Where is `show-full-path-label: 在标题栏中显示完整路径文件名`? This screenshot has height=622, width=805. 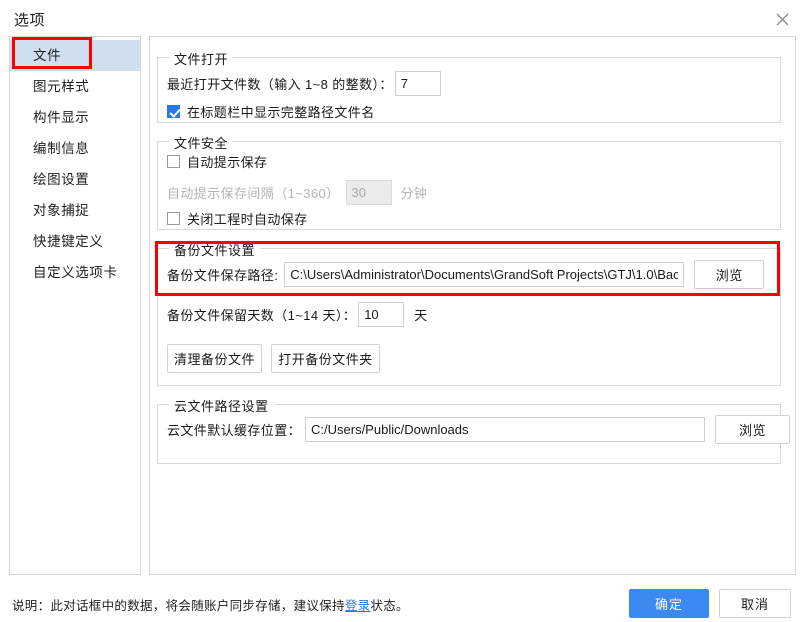
show-full-path-label: 在标题栏中显示完整路径文件名 is located at coordinates (281, 112).